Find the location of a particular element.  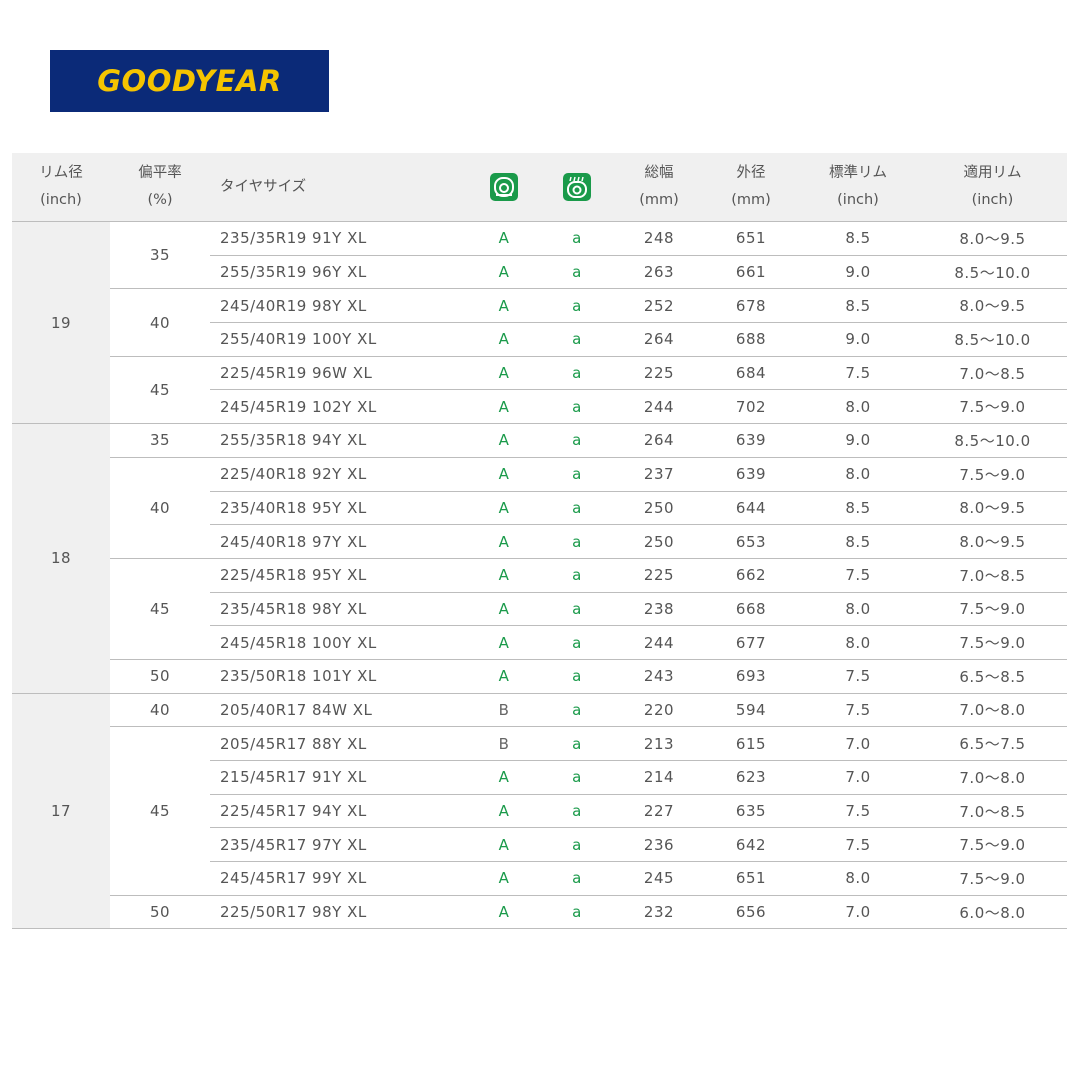

tire-size-cell: 235/50R18 101Y XL is located at coordinates (339, 676).